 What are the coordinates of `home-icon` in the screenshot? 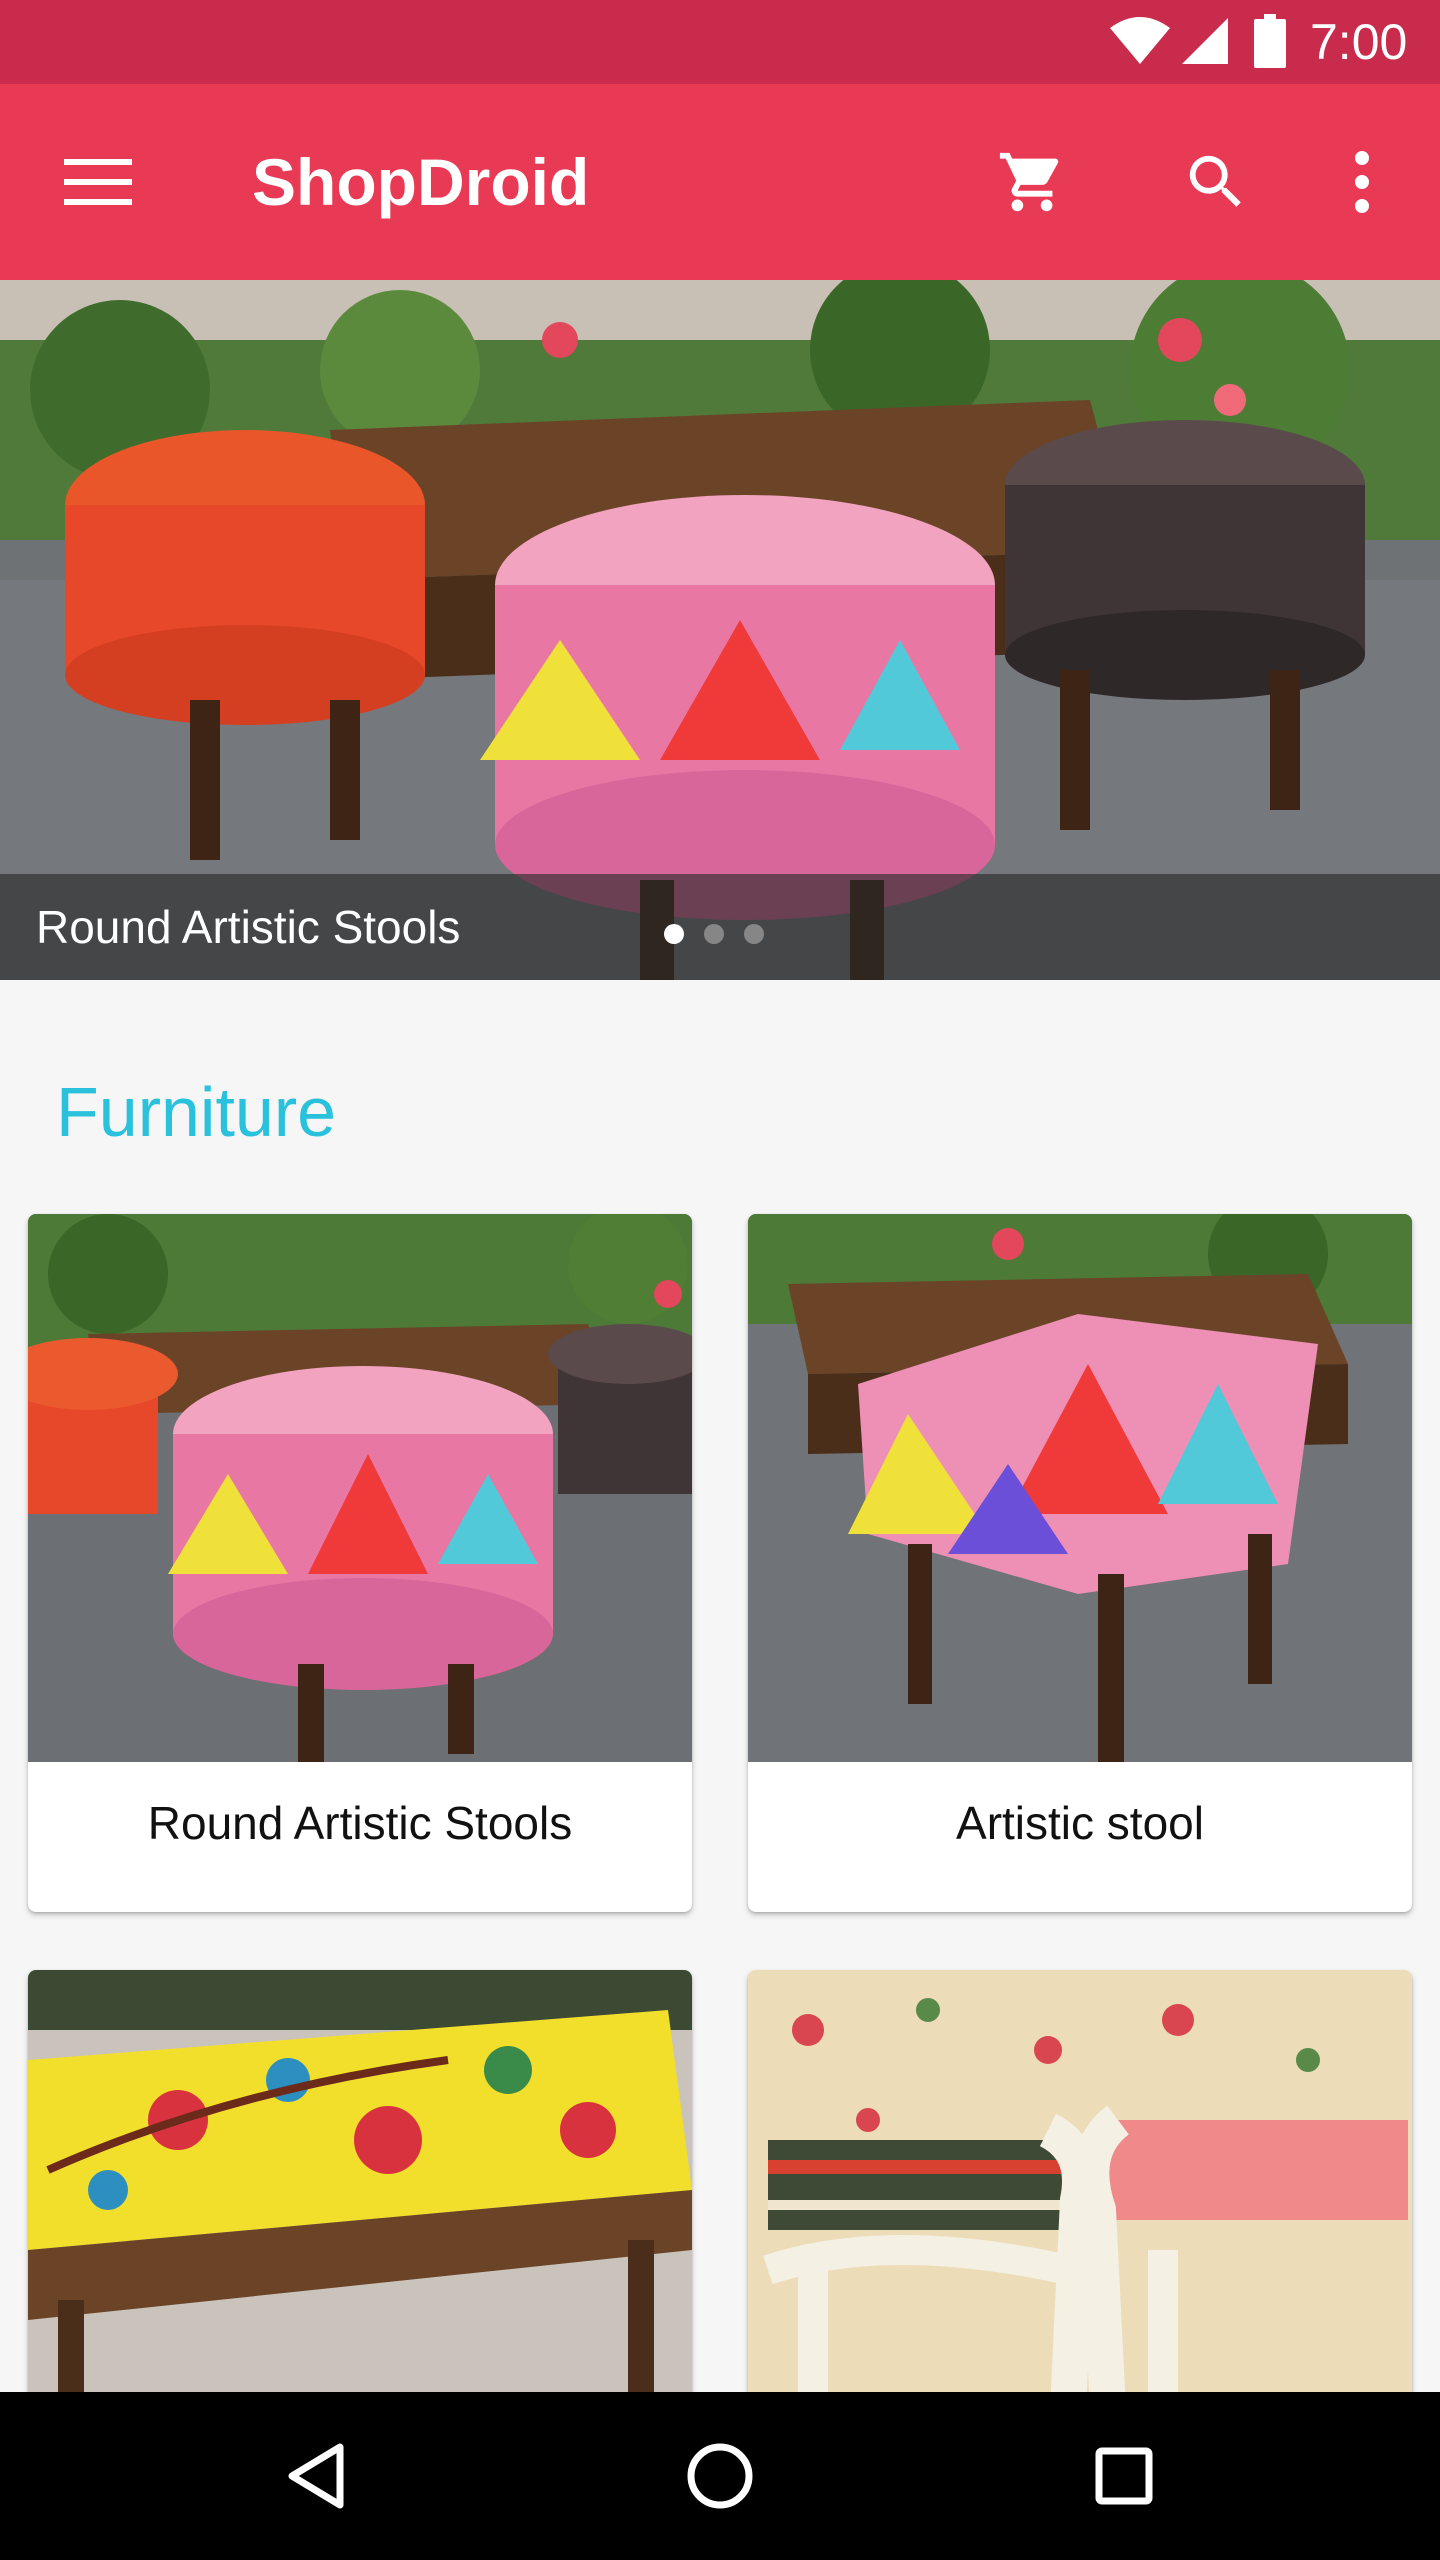 It's located at (720, 2476).